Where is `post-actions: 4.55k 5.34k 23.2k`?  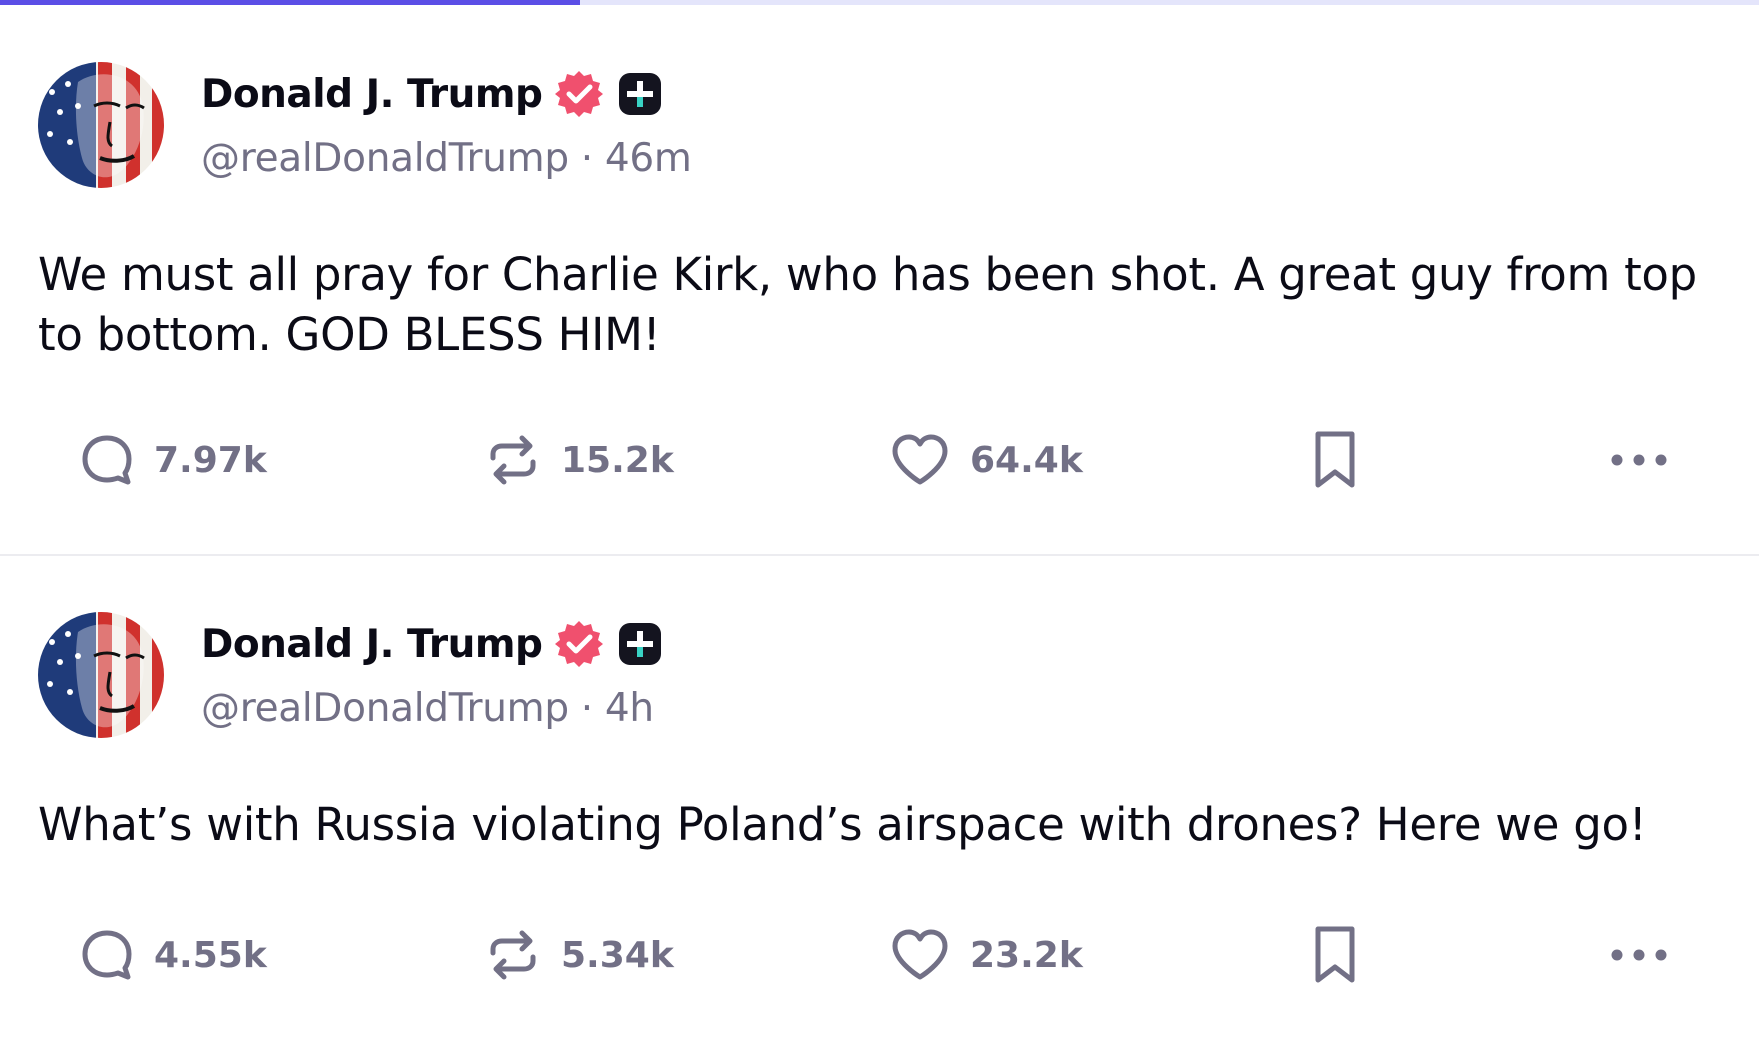
post-actions: 4.55k 5.34k 23.2k is located at coordinates (879, 955).